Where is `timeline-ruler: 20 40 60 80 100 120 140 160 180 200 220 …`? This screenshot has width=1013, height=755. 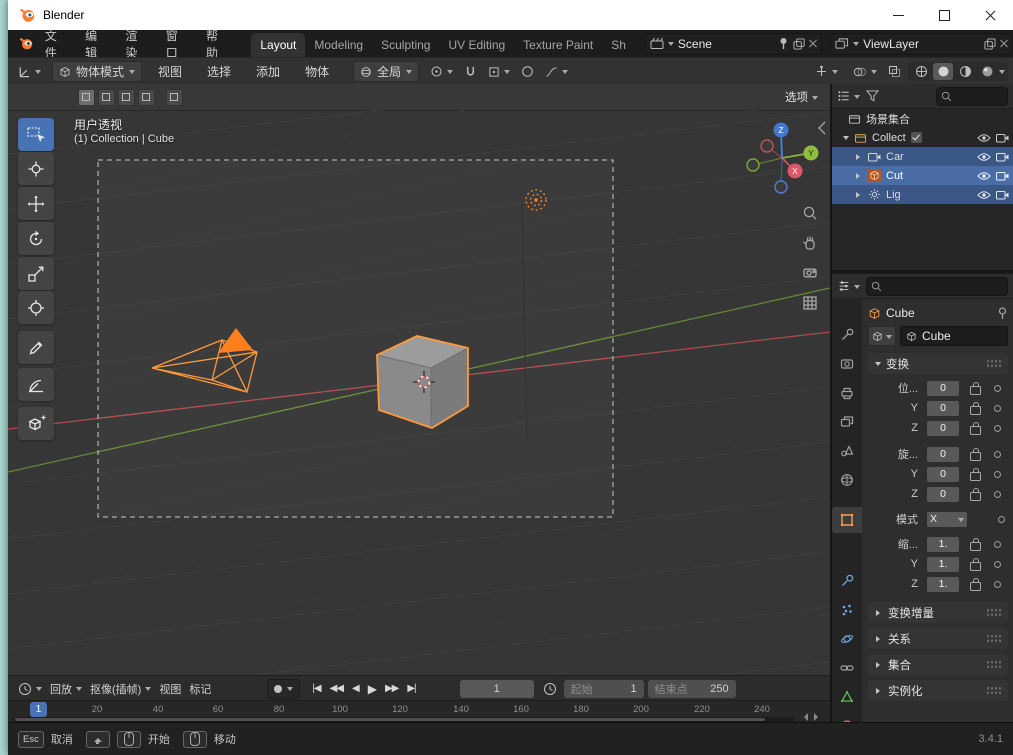 timeline-ruler: 20 40 60 80 100 120 140 160 180 200 220 … is located at coordinates (419, 711).